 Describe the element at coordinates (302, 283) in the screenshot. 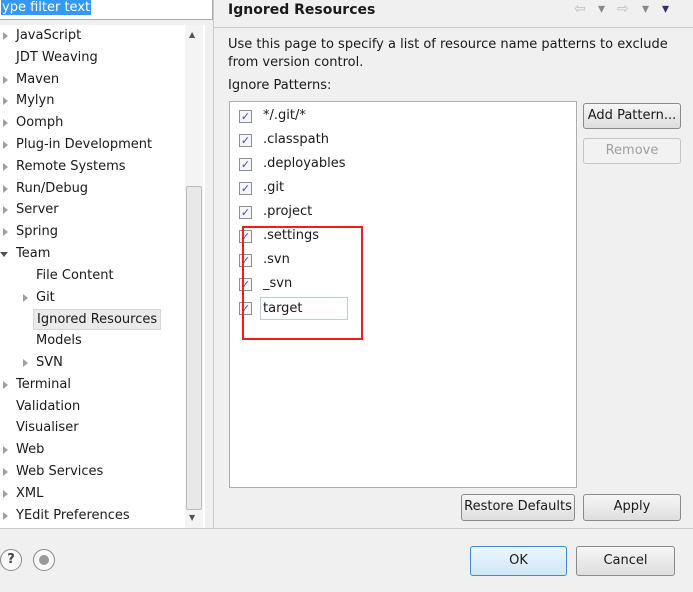

I see `annotation-highlight-box` at that location.